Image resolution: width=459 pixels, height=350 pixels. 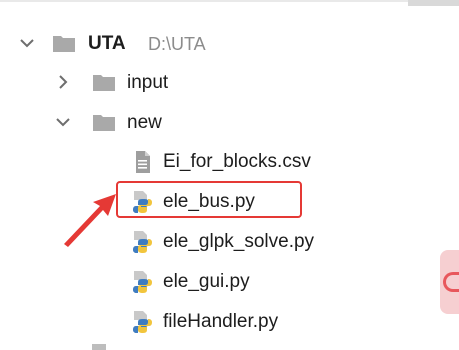 What do you see at coordinates (220, 123) in the screenshot?
I see `tree-row-folder-new: new` at bounding box center [220, 123].